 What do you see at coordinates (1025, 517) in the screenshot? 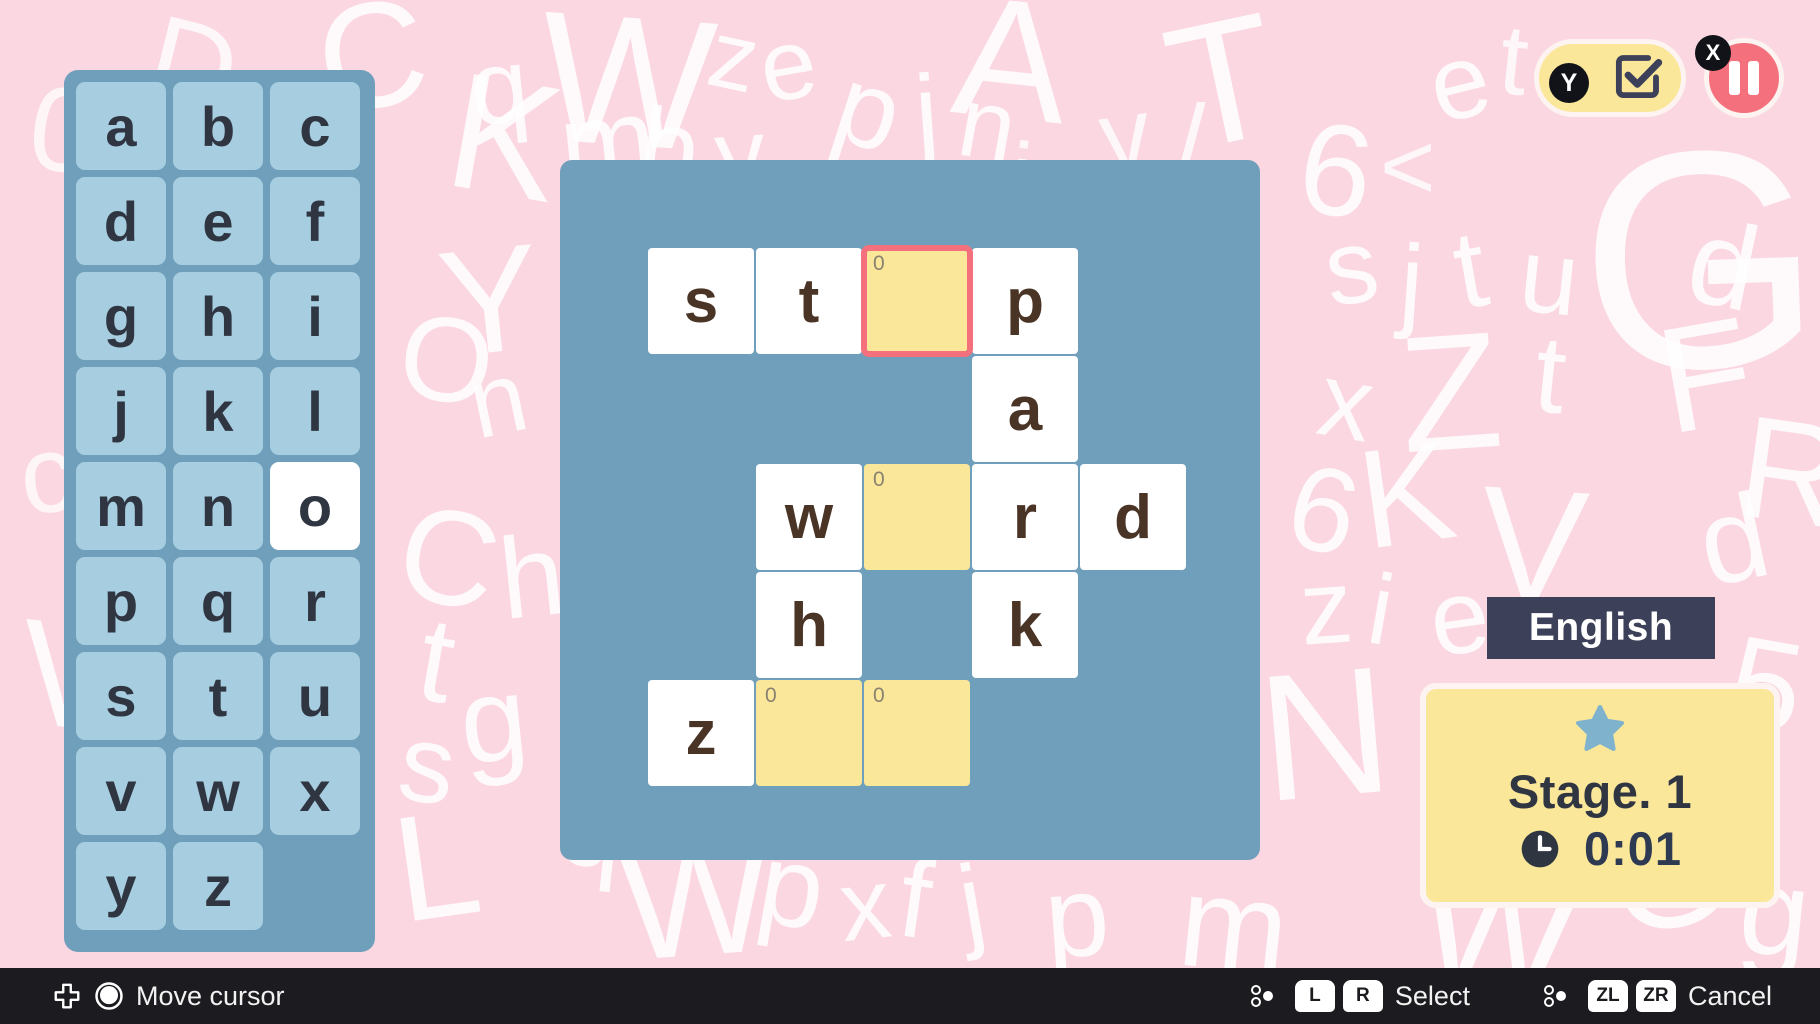
I see `grid-cell-letter: r` at bounding box center [1025, 517].